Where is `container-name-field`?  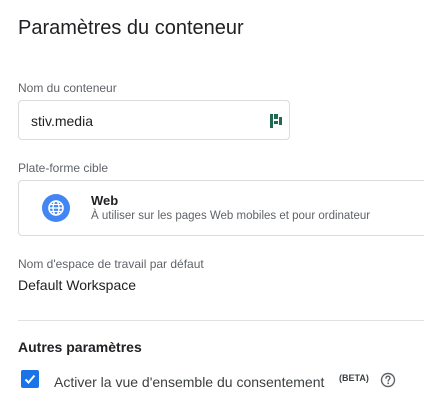 container-name-field is located at coordinates (154, 120).